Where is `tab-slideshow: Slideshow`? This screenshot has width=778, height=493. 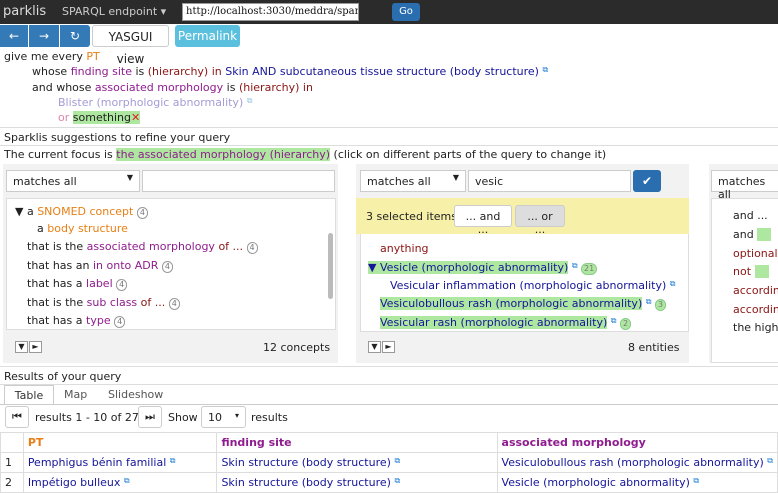 tab-slideshow: Slideshow is located at coordinates (135, 395).